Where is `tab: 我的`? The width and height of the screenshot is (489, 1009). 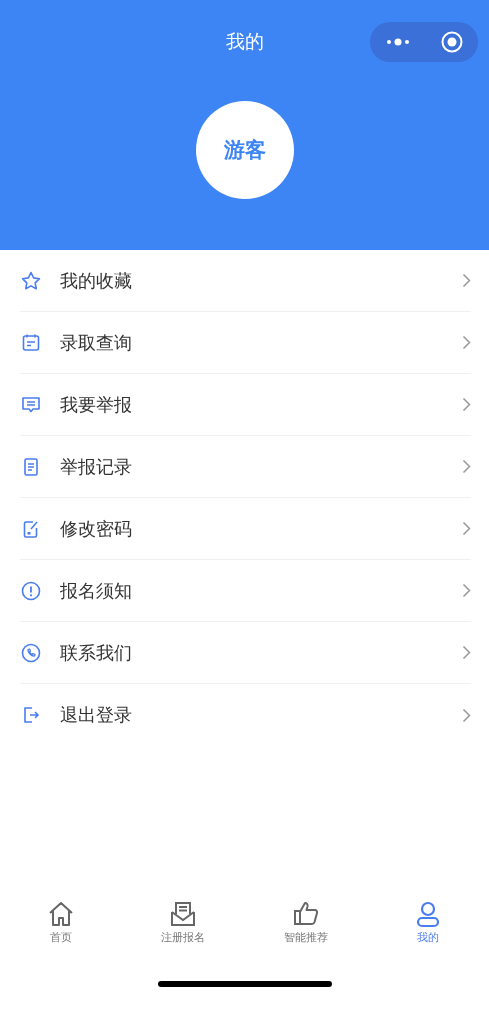
tab: 我的 is located at coordinates (427, 929).